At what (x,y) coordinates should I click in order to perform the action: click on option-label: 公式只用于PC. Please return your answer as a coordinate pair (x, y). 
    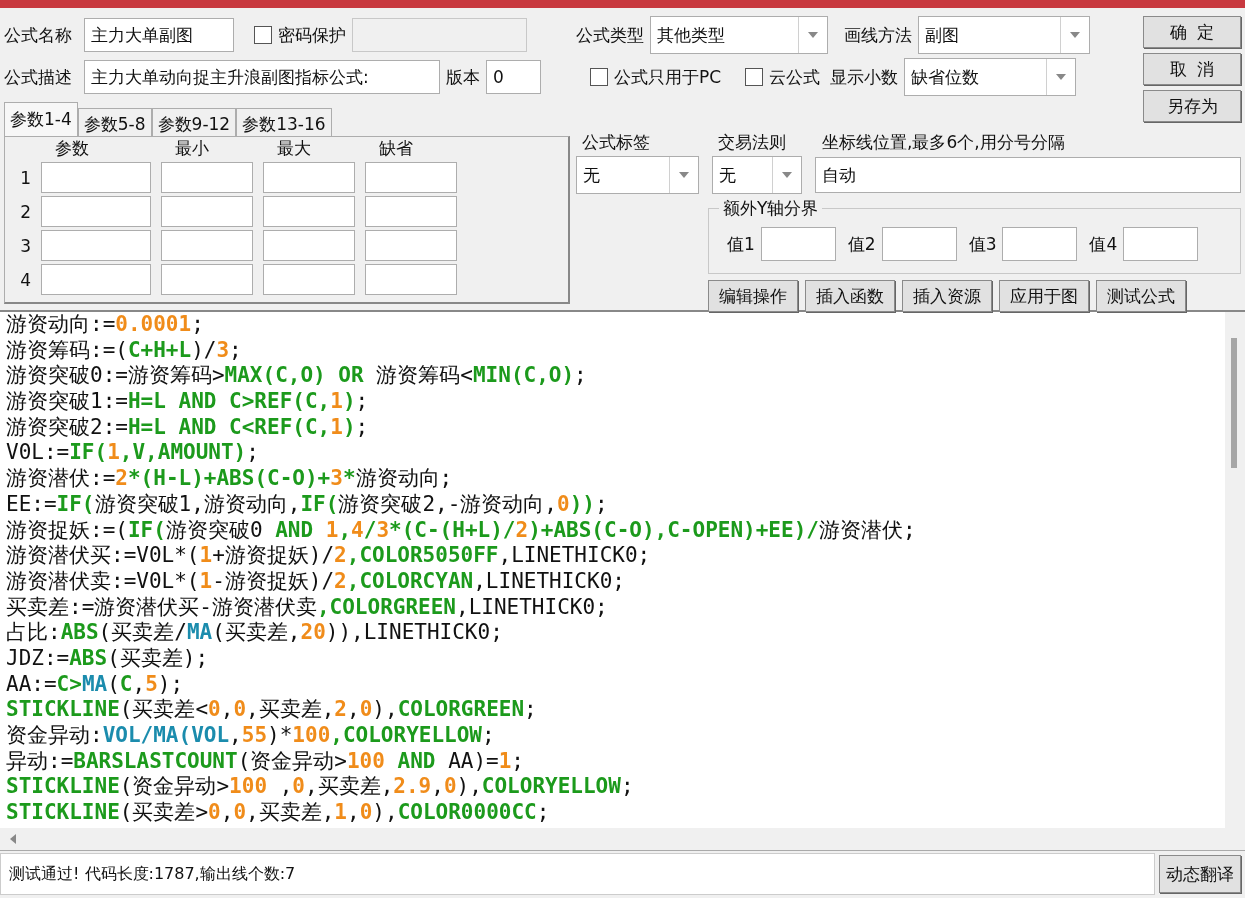
    Looking at the image, I should click on (668, 77).